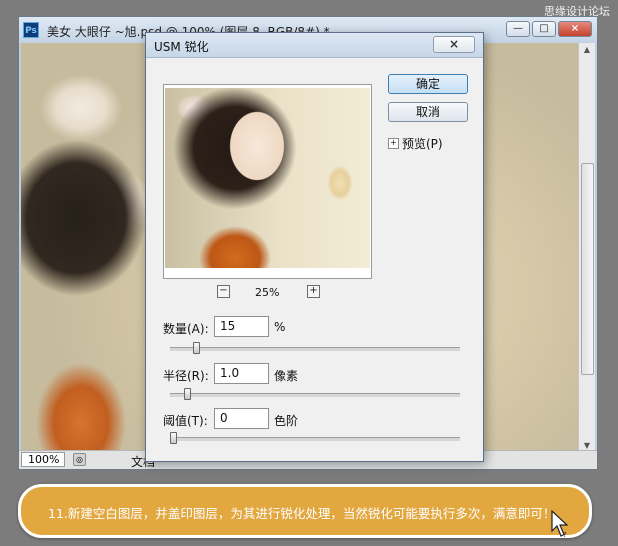  What do you see at coordinates (544, 29) in the screenshot?
I see `restore-button: □` at bounding box center [544, 29].